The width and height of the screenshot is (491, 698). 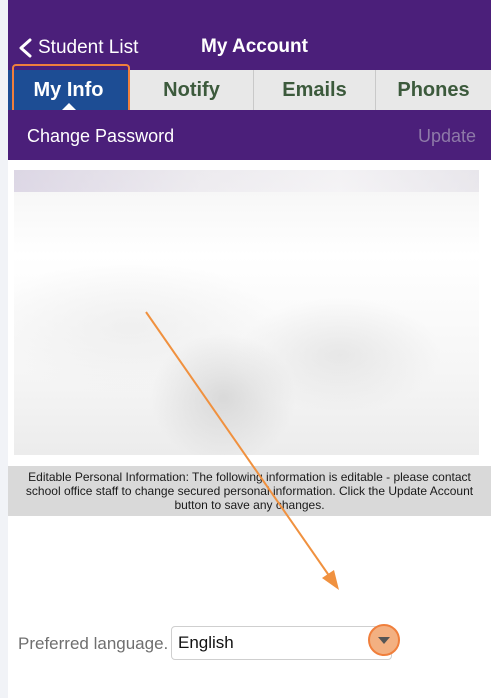 What do you see at coordinates (249, 135) in the screenshot?
I see `action-subbar: Change Password Update` at bounding box center [249, 135].